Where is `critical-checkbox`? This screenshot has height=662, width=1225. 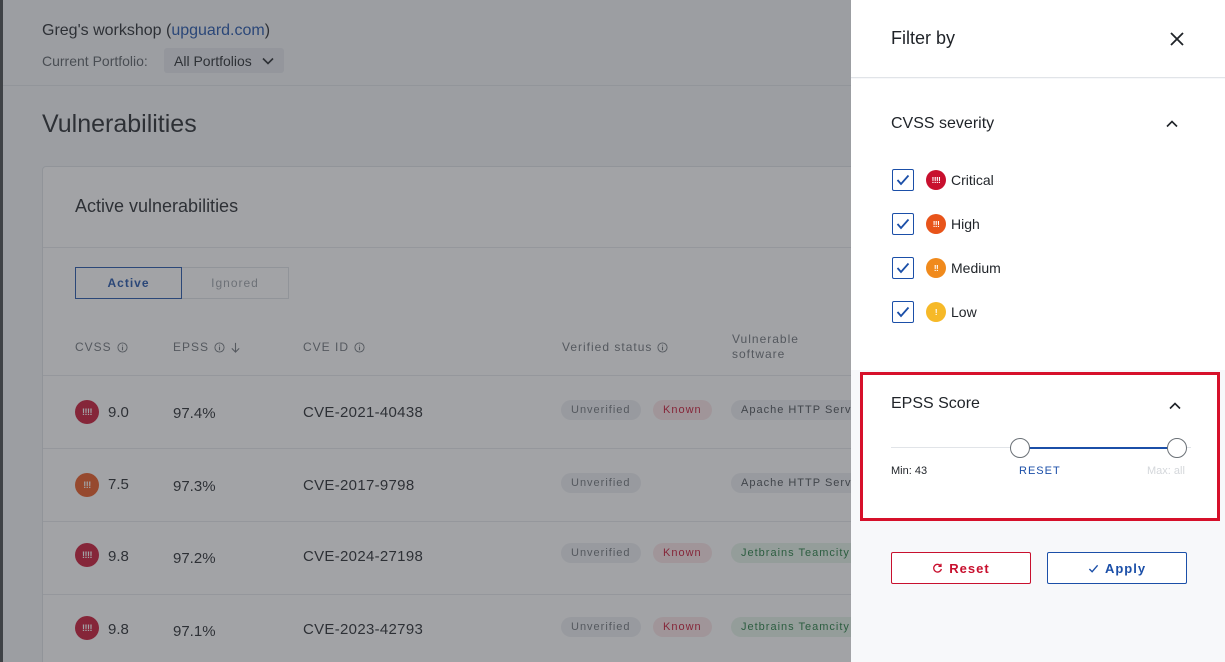
critical-checkbox is located at coordinates (903, 180).